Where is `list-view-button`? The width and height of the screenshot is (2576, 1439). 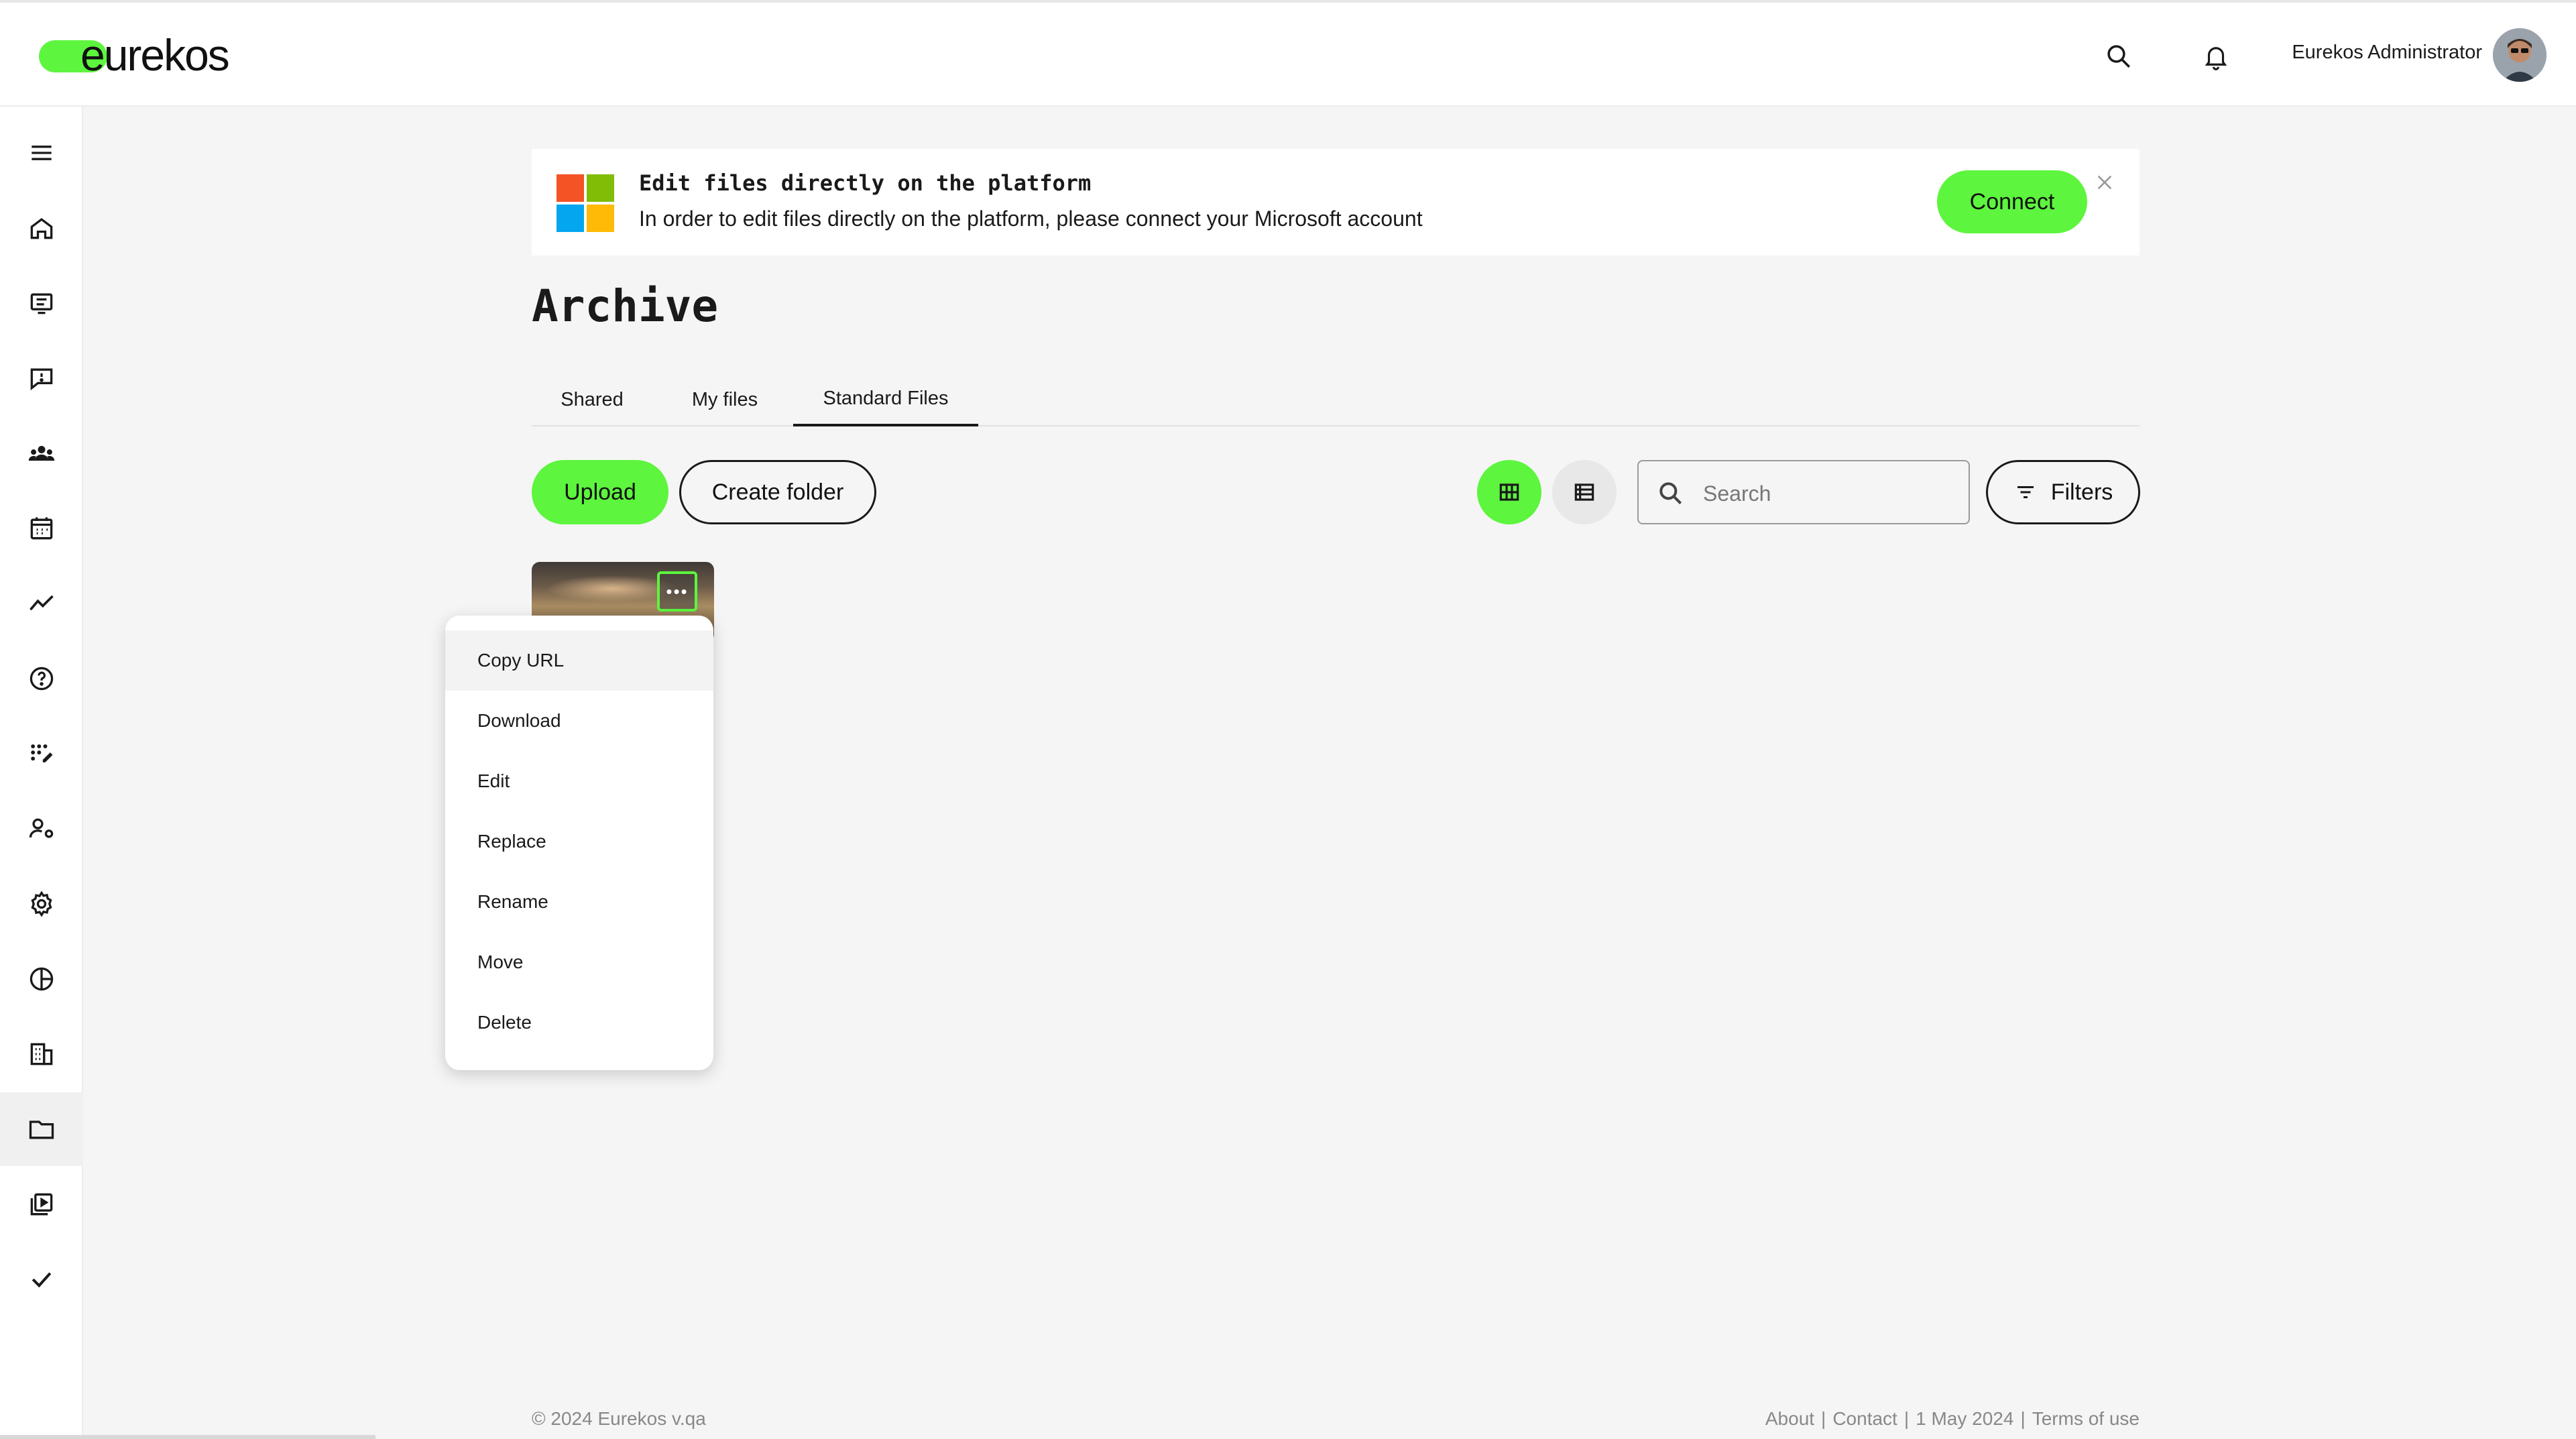
list-view-button is located at coordinates (1584, 492).